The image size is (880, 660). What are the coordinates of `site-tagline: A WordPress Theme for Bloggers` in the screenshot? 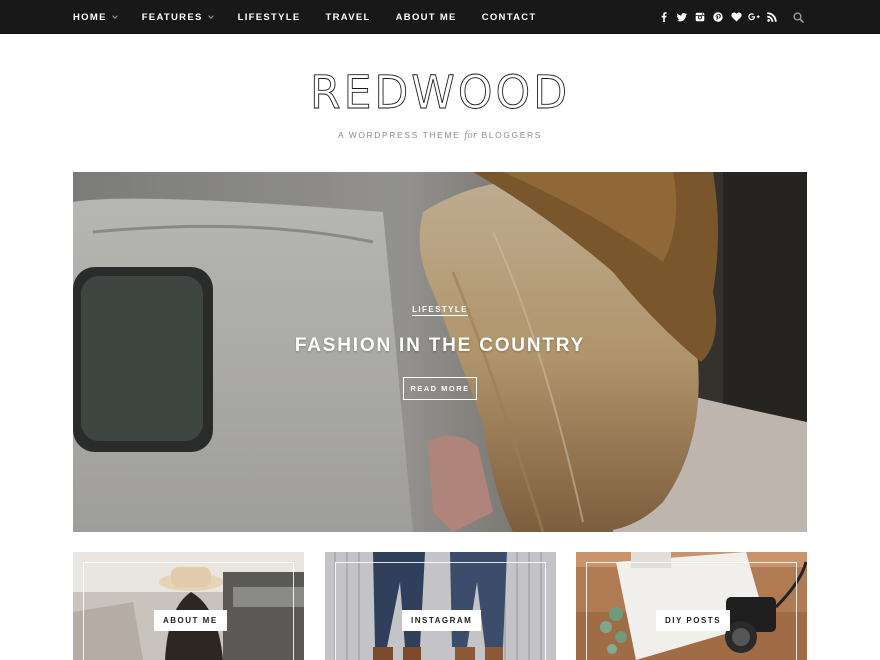 It's located at (440, 135).